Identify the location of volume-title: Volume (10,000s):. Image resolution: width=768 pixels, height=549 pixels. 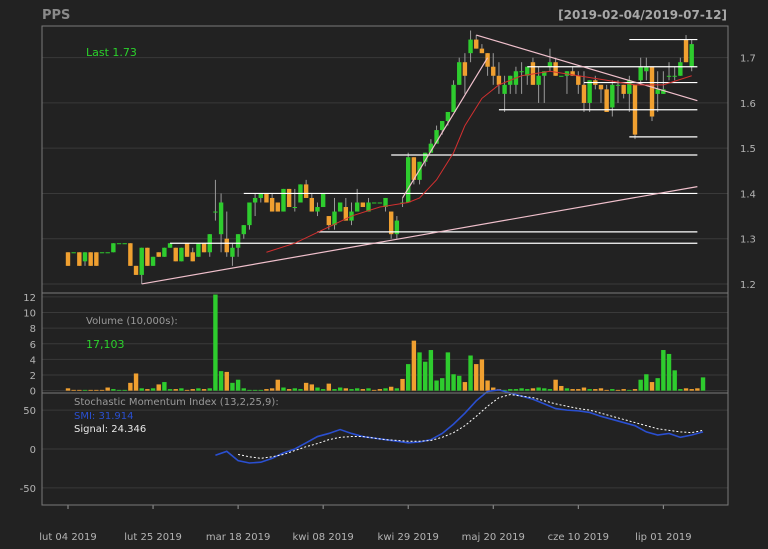
(132, 321).